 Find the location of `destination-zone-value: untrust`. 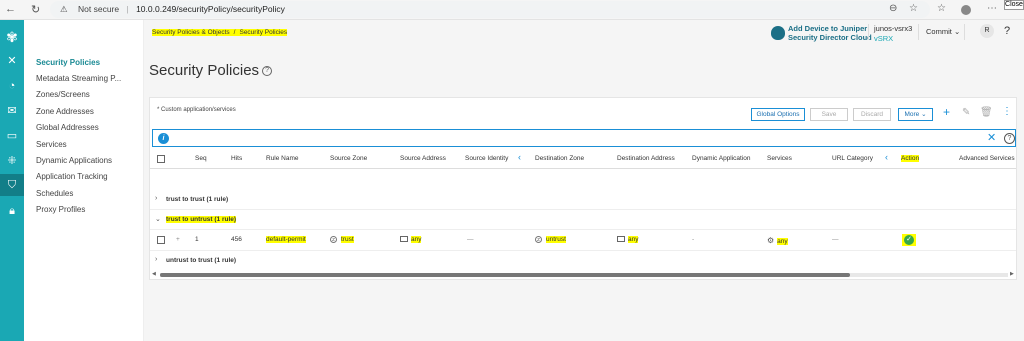

destination-zone-value: untrust is located at coordinates (556, 240).